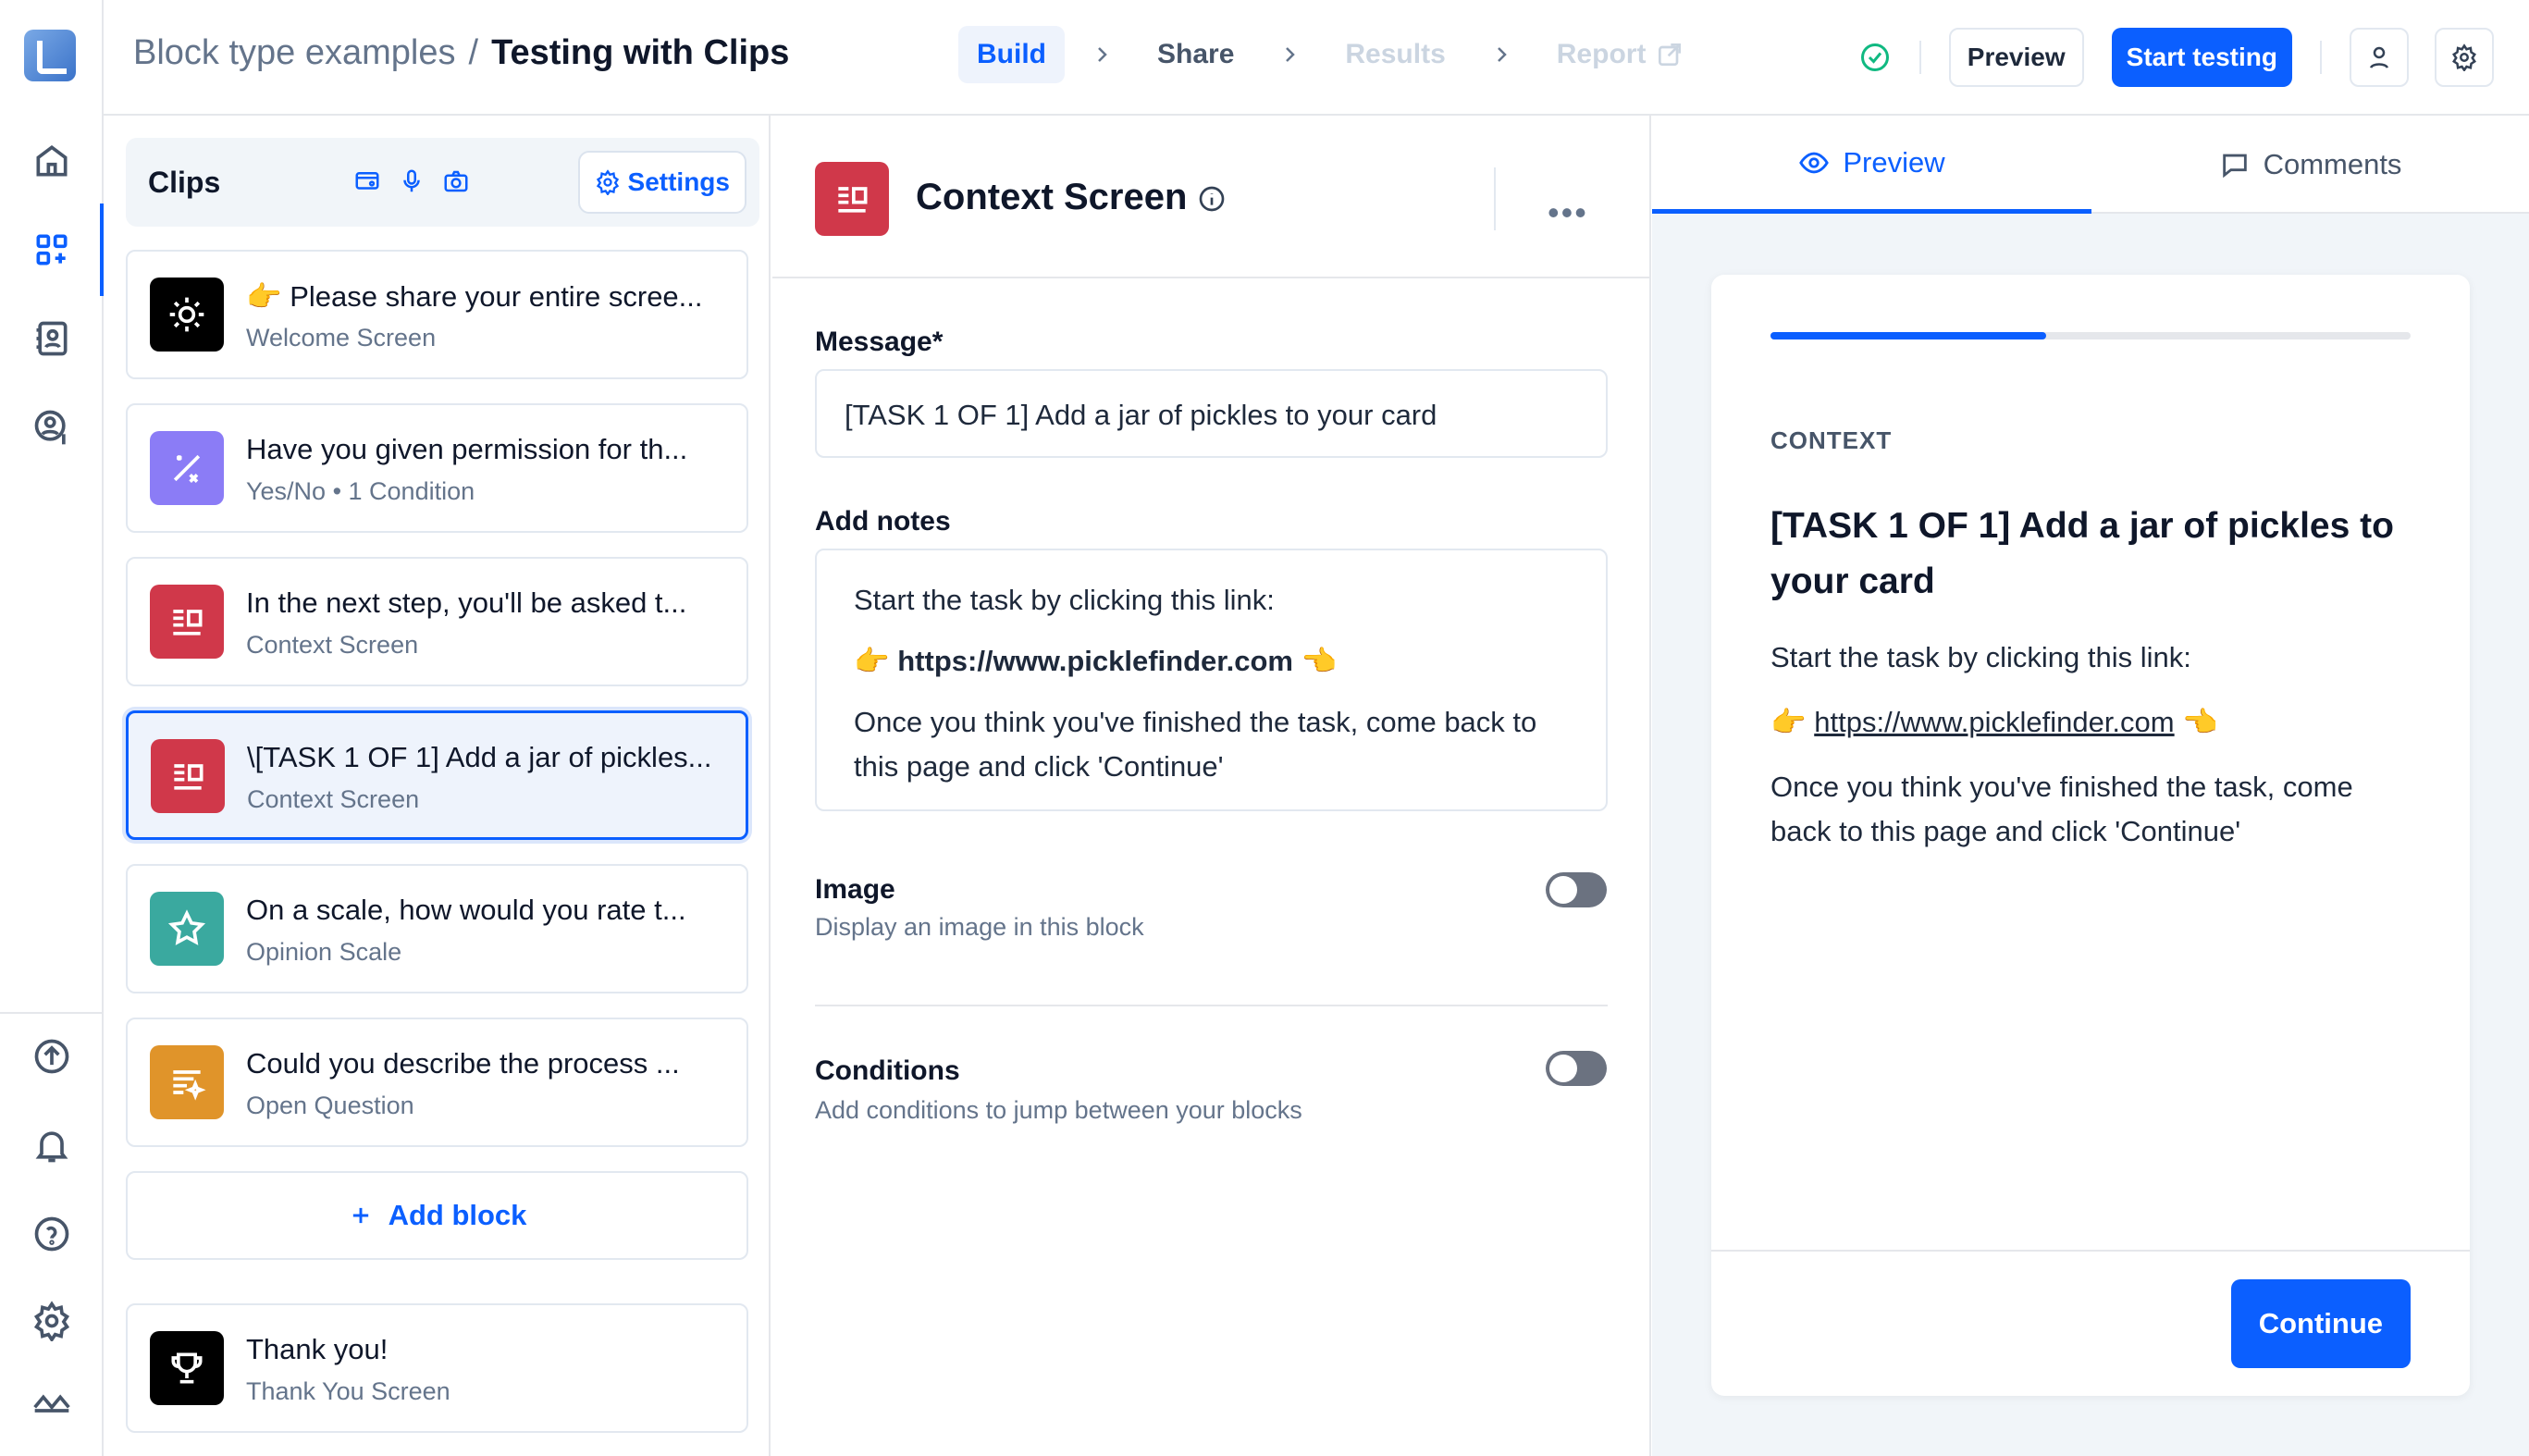 Image resolution: width=2529 pixels, height=1456 pixels. I want to click on step-share: Share, so click(1195, 54).